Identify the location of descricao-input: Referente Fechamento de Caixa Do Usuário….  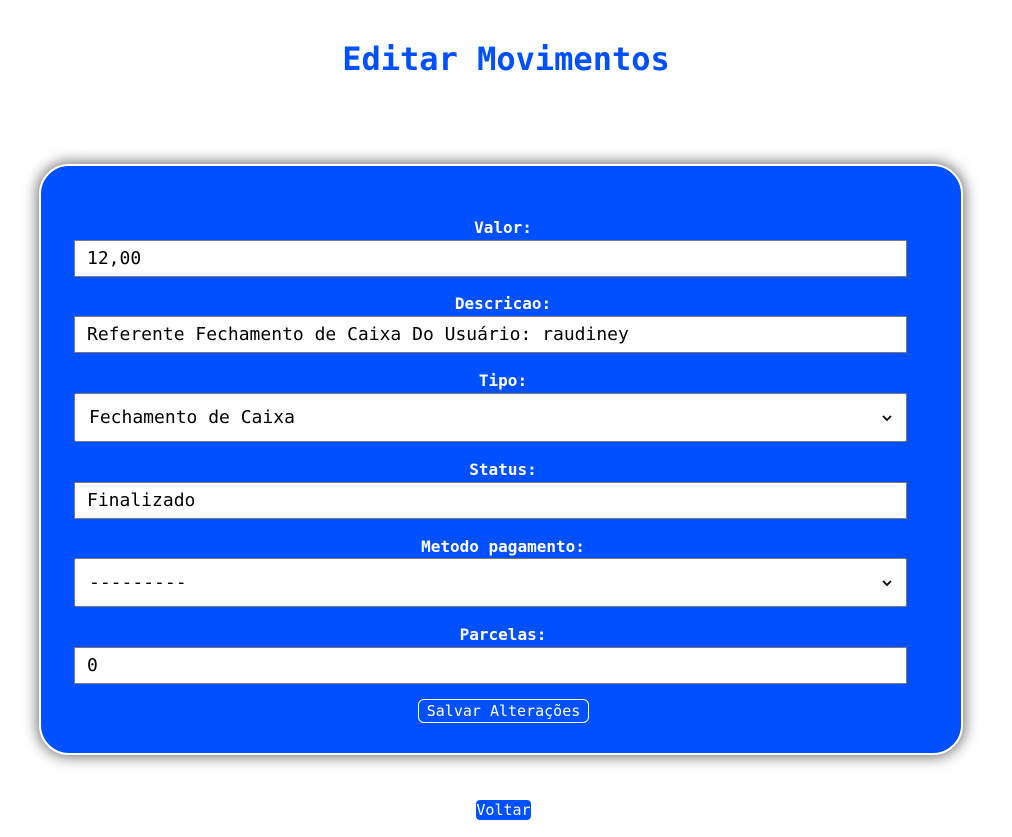
(490, 334).